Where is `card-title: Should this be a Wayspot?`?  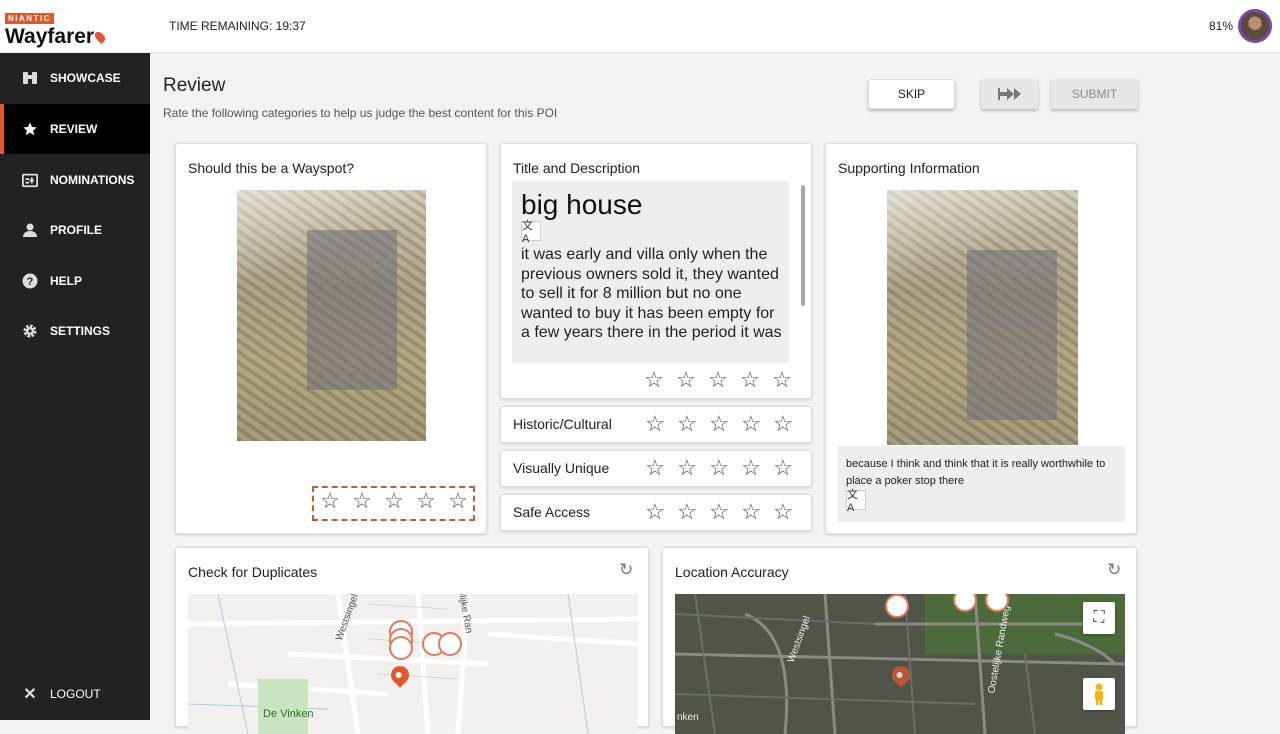 card-title: Should this be a Wayspot? is located at coordinates (271, 168).